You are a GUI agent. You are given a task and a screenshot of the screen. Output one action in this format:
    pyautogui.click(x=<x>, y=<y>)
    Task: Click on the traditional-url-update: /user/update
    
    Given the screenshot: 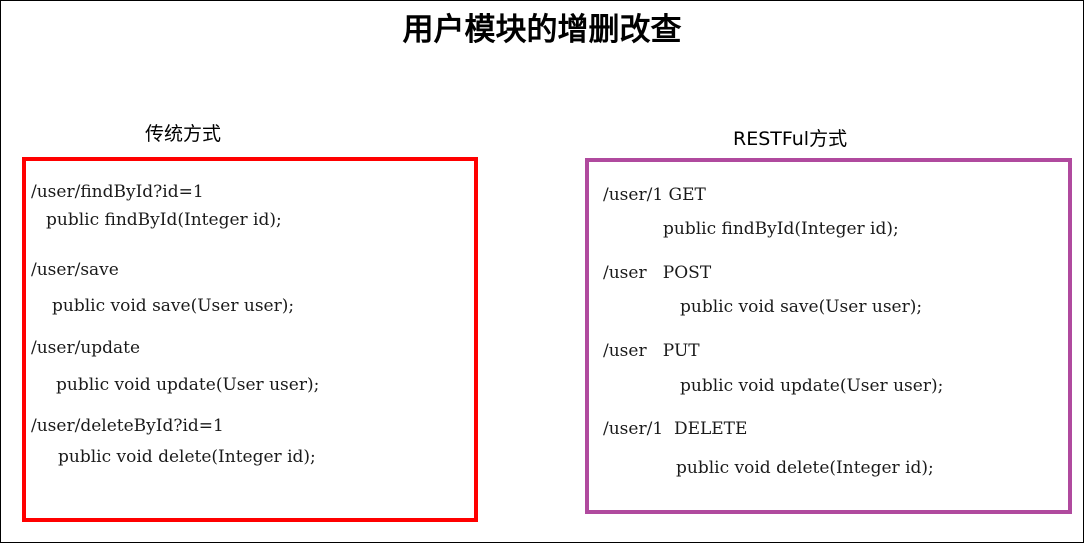 What is the action you would take?
    pyautogui.click(x=86, y=348)
    